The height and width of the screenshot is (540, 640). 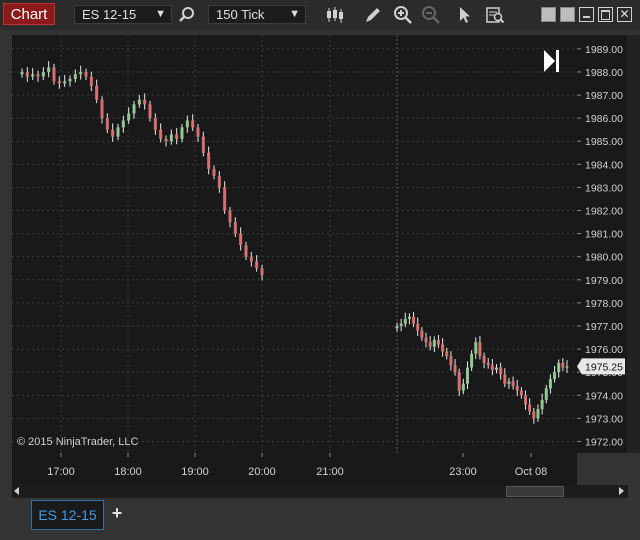 What do you see at coordinates (117, 513) in the screenshot?
I see `add-tab-button: +` at bounding box center [117, 513].